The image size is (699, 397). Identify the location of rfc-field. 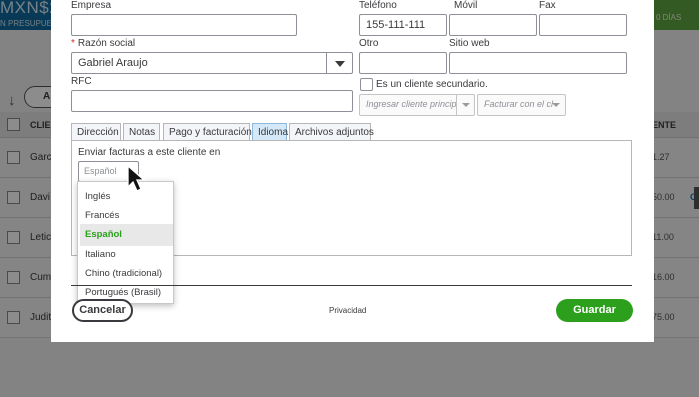
(212, 101).